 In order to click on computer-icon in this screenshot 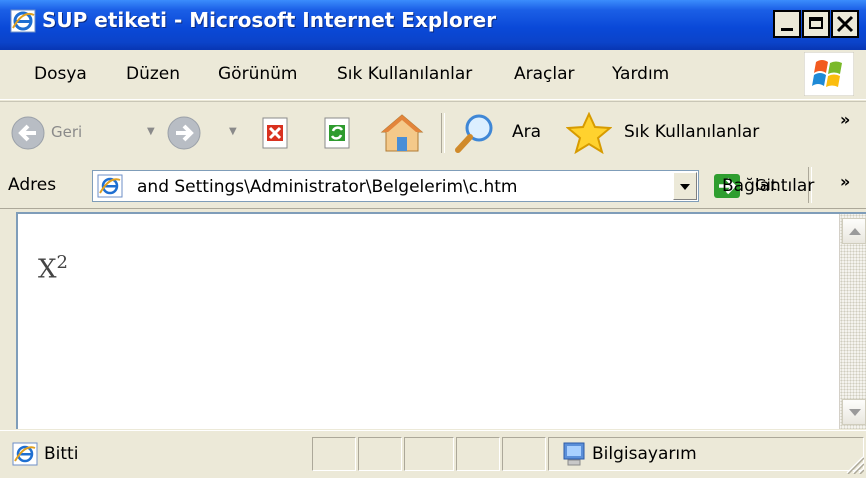, I will do `click(574, 454)`.